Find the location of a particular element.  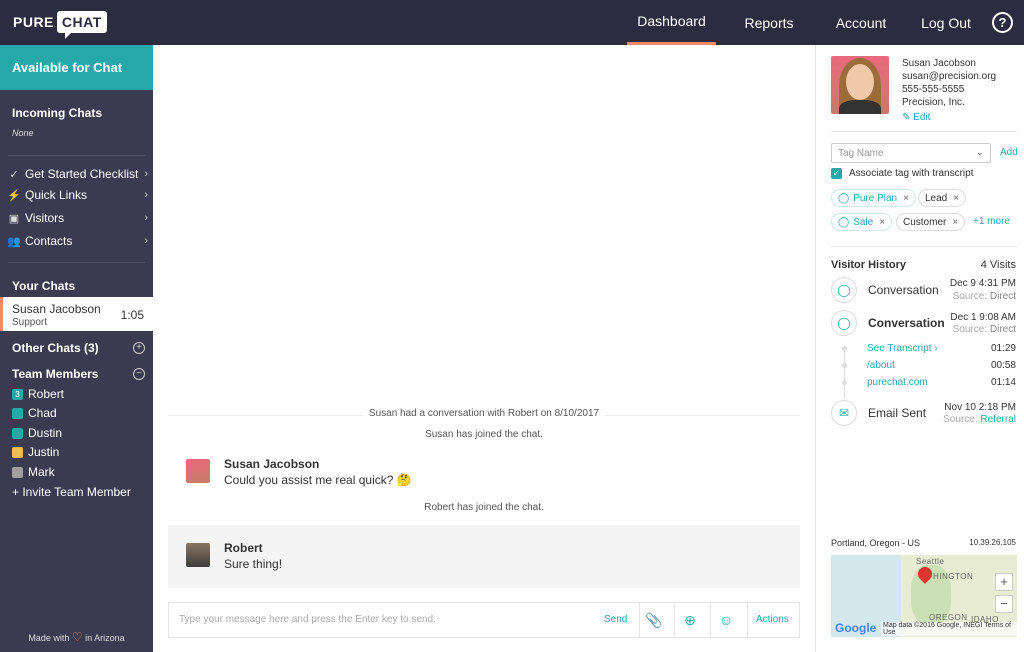

nav-account: Account is located at coordinates (861, 22).